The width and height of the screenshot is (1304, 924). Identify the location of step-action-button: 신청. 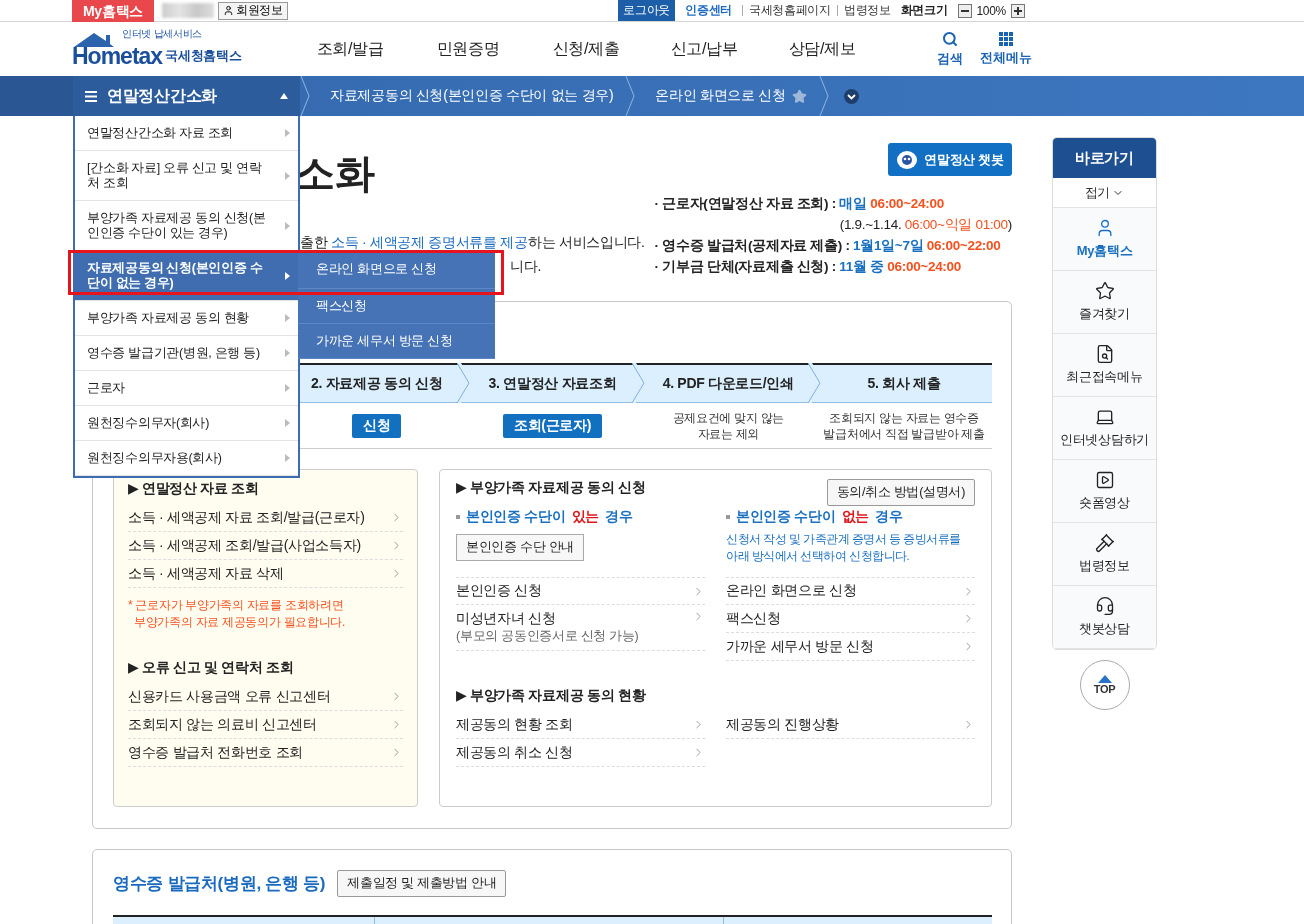
(377, 425).